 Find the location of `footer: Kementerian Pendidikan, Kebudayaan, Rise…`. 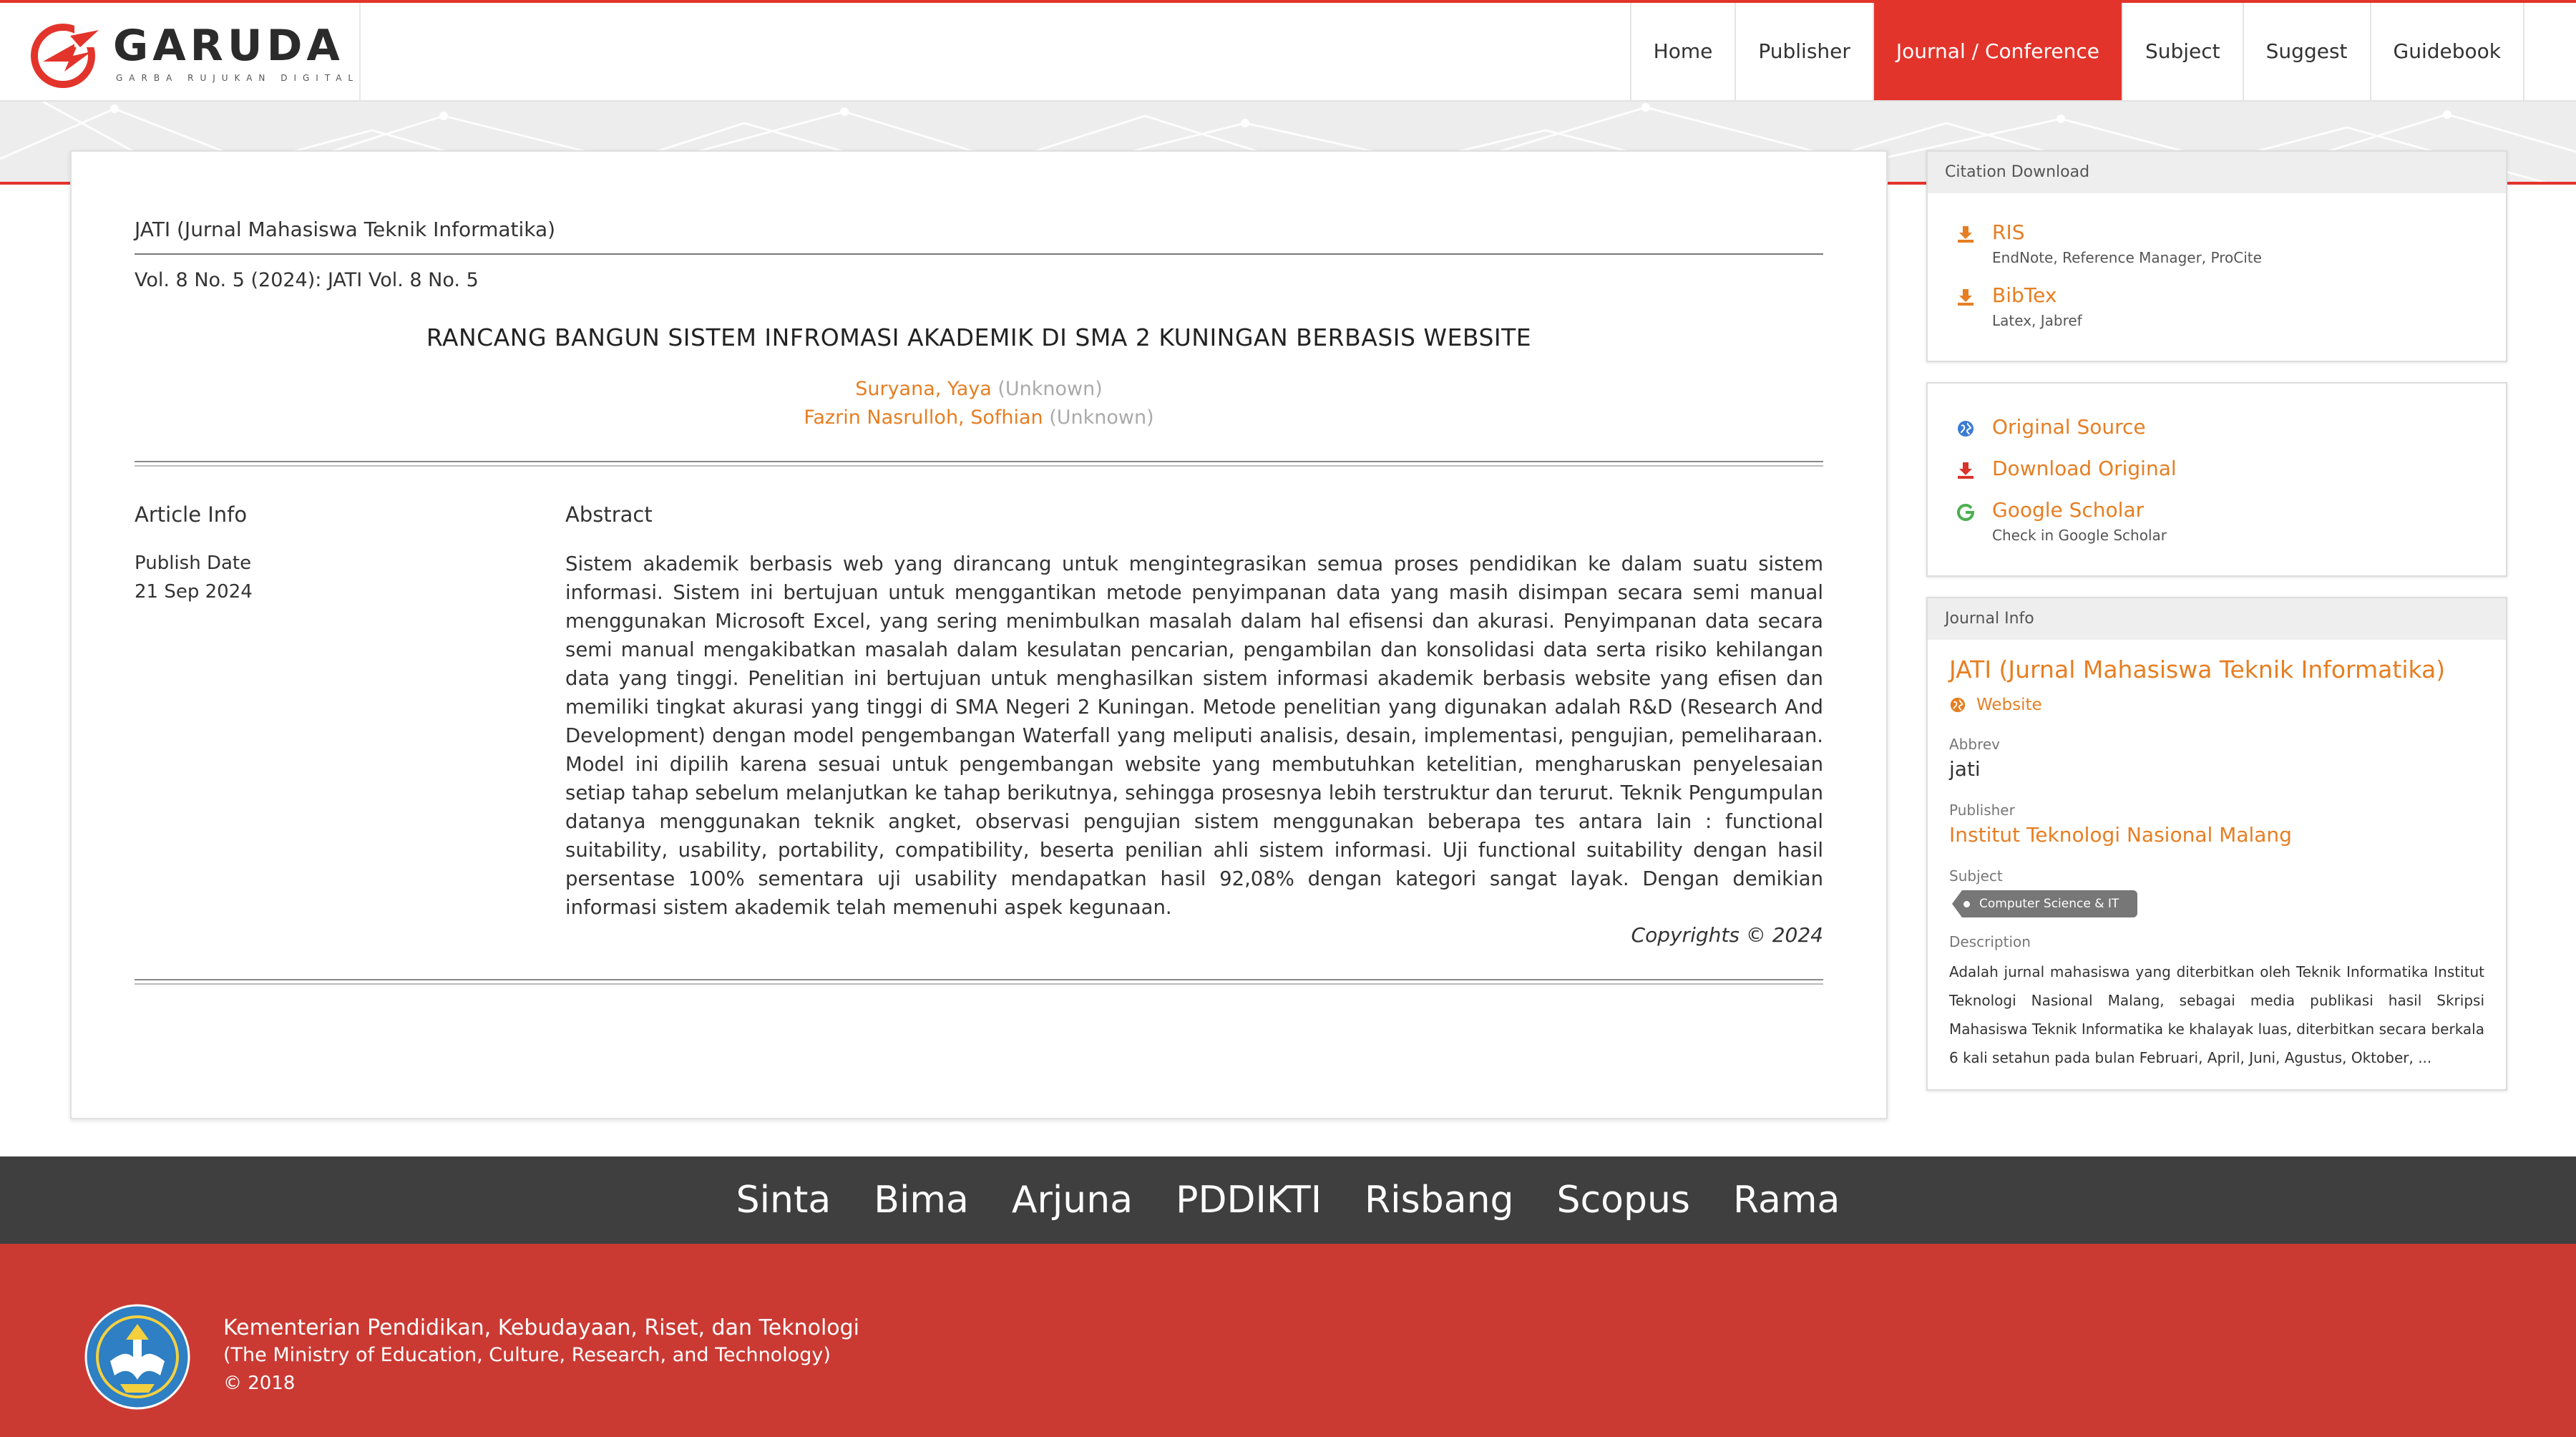

footer: Kementerian Pendidikan, Kebudayaan, Rise… is located at coordinates (1288, 1340).